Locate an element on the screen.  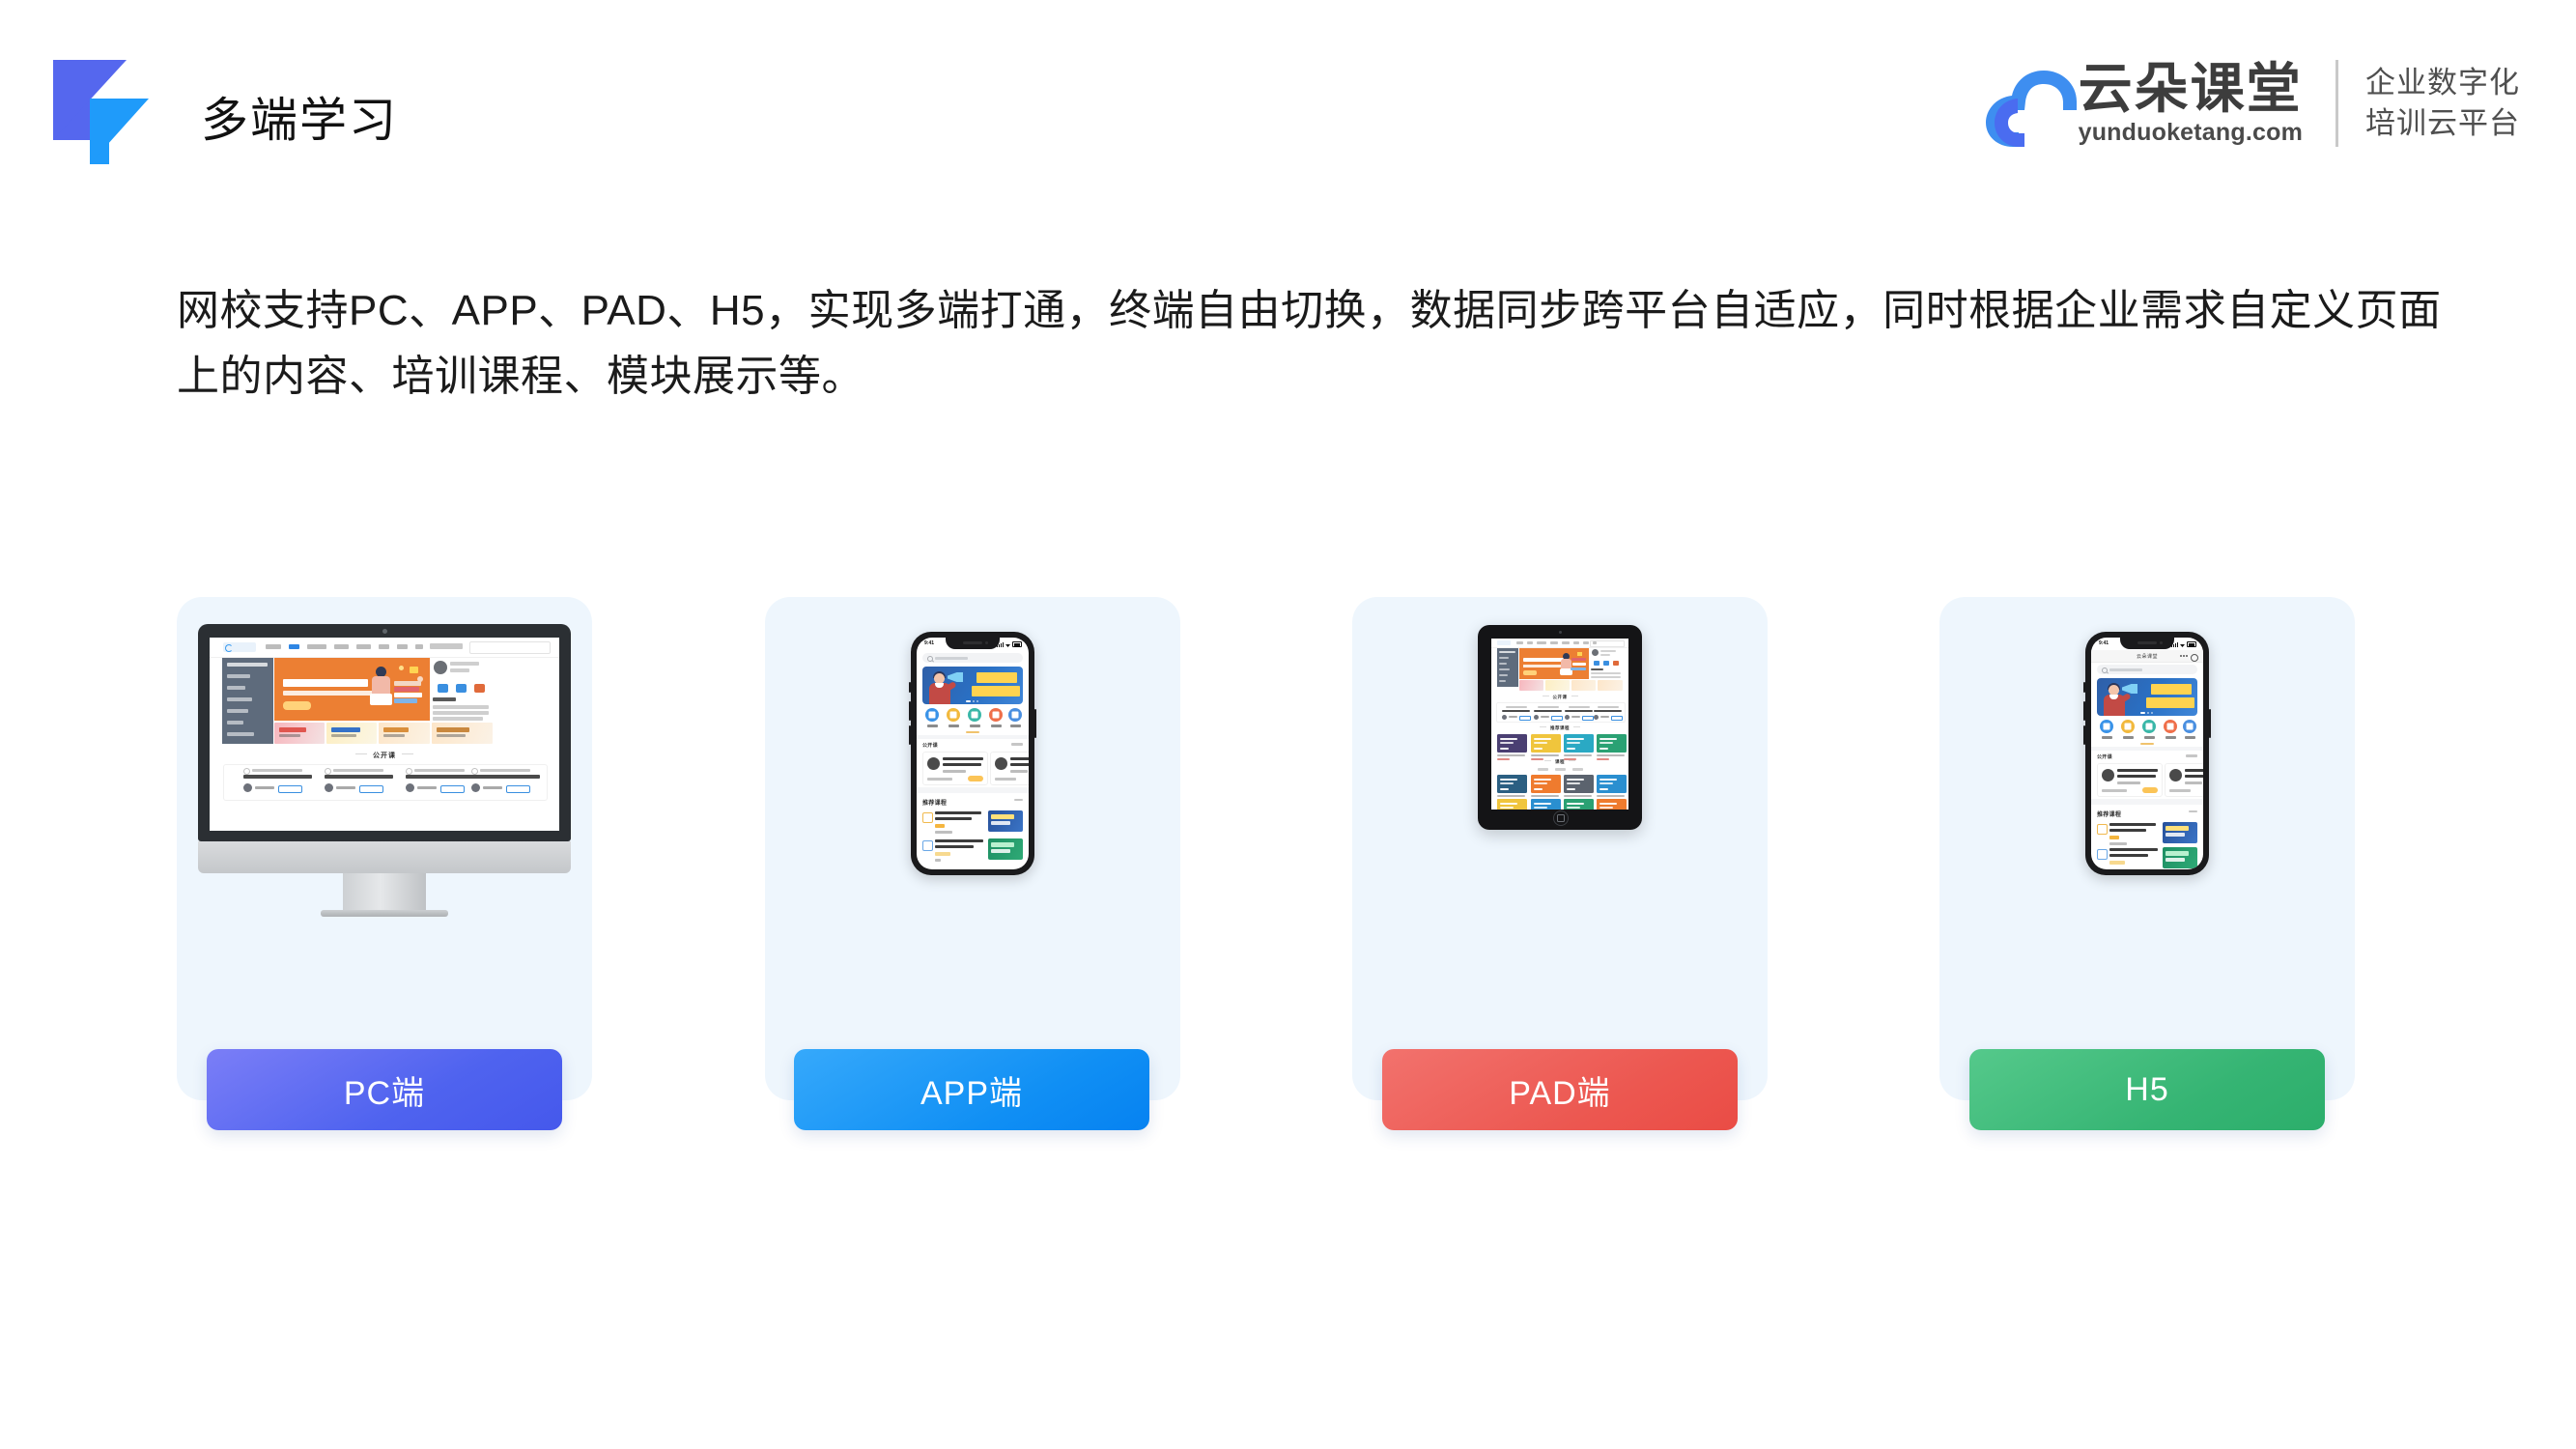
cta-button-h5: H5 is located at coordinates (2147, 1089).